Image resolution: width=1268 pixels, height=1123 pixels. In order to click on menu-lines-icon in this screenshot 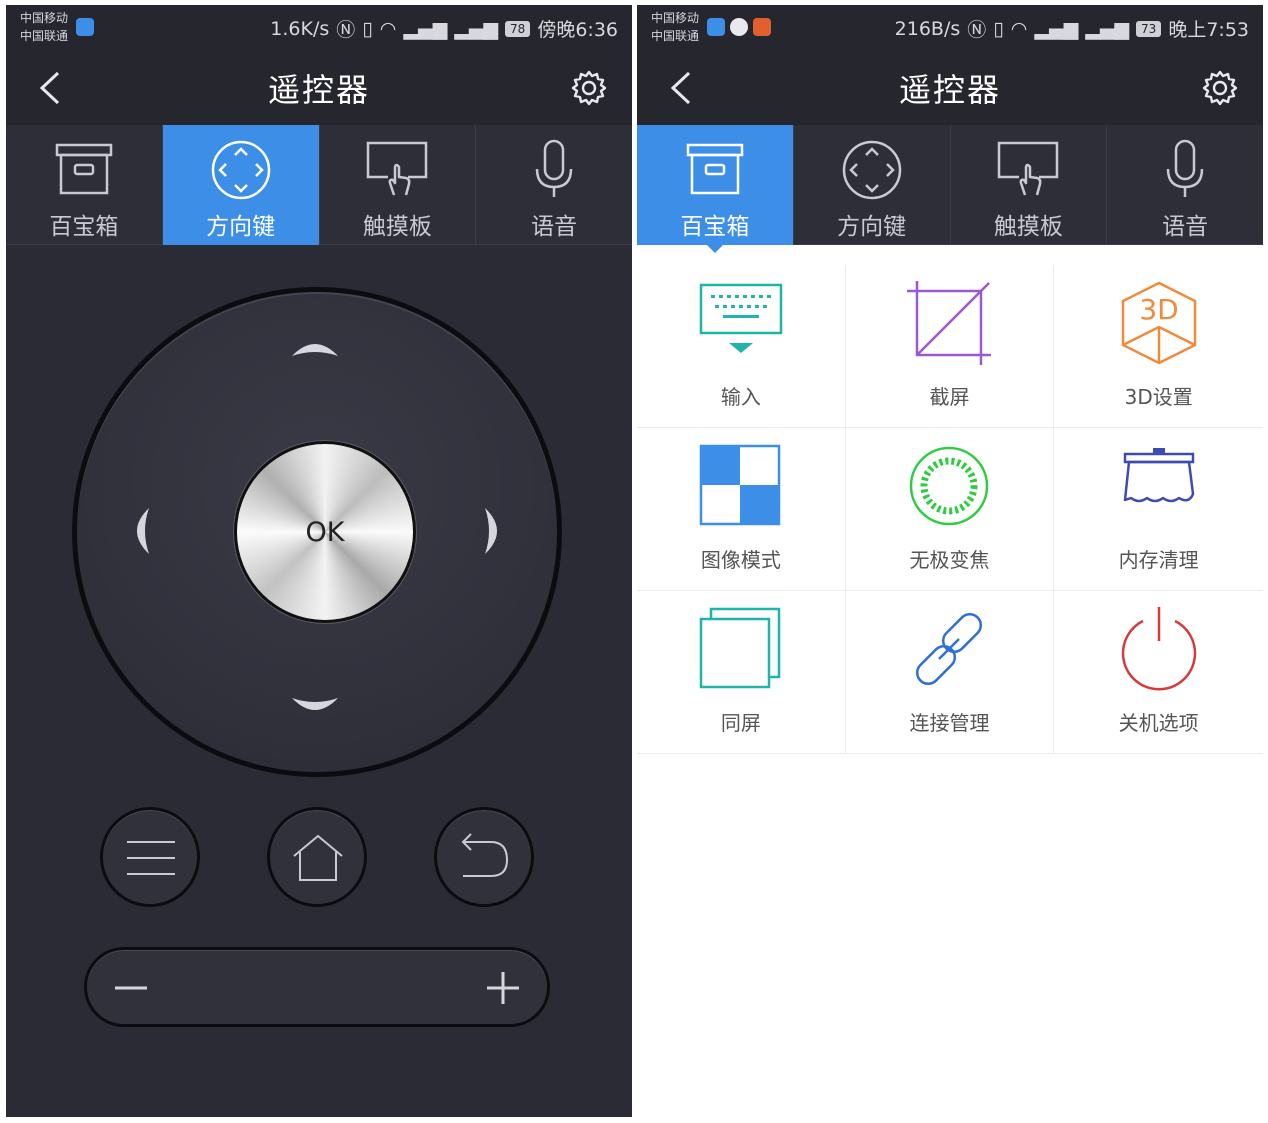, I will do `click(151, 858)`.